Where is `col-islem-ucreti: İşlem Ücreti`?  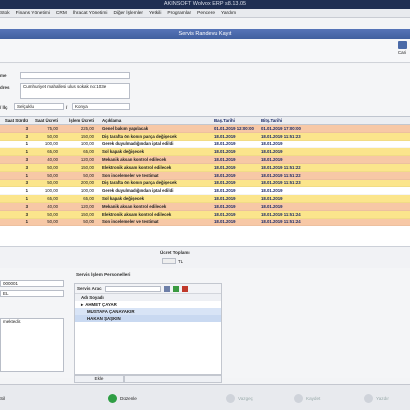 col-islem-ucreti: İşlem Ücreti is located at coordinates (78, 120).